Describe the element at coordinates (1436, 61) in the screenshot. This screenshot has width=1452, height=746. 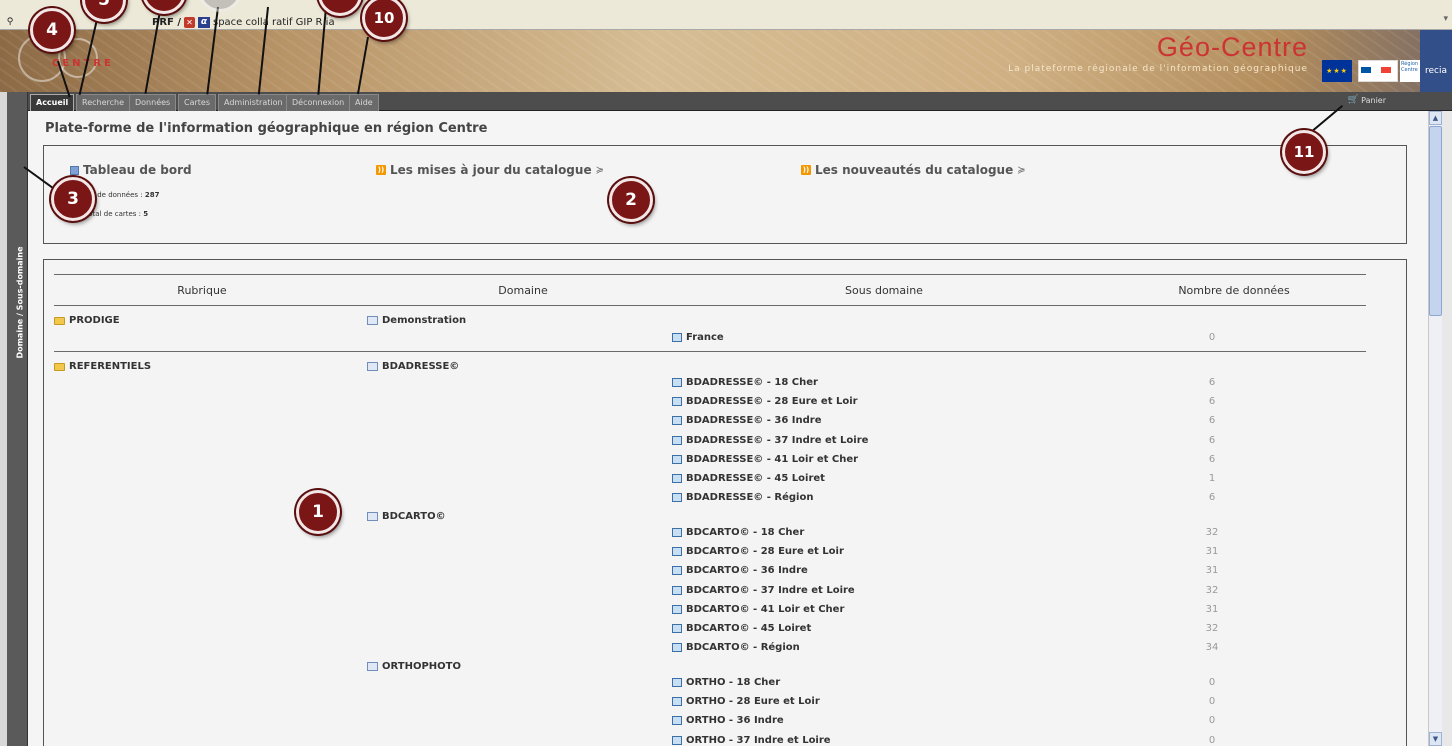
I see `recia-logo: recia` at that location.